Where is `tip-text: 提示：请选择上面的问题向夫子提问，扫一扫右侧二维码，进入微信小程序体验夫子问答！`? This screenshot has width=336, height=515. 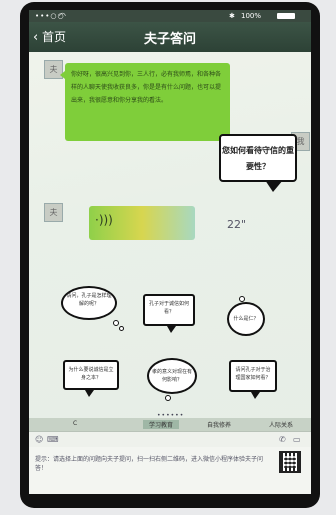 tip-text: 提示：请选择上面的问题向夫子提问，扫一扫右侧二维码，进入微信小程序体验夫子问答！ is located at coordinates (149, 464).